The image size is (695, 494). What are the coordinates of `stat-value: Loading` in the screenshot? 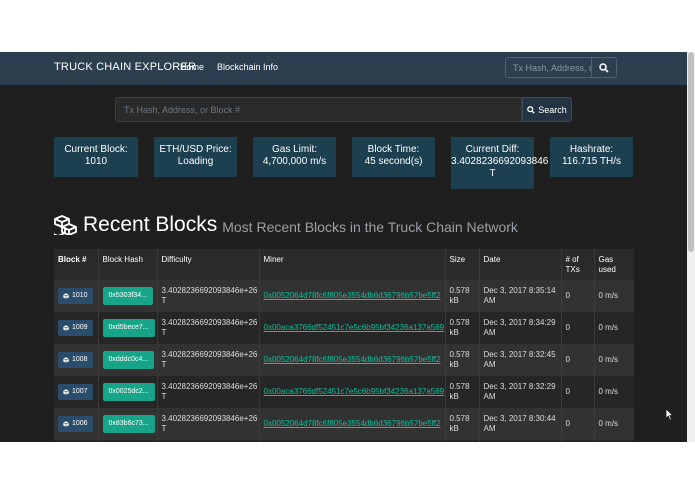 It's located at (195, 161).